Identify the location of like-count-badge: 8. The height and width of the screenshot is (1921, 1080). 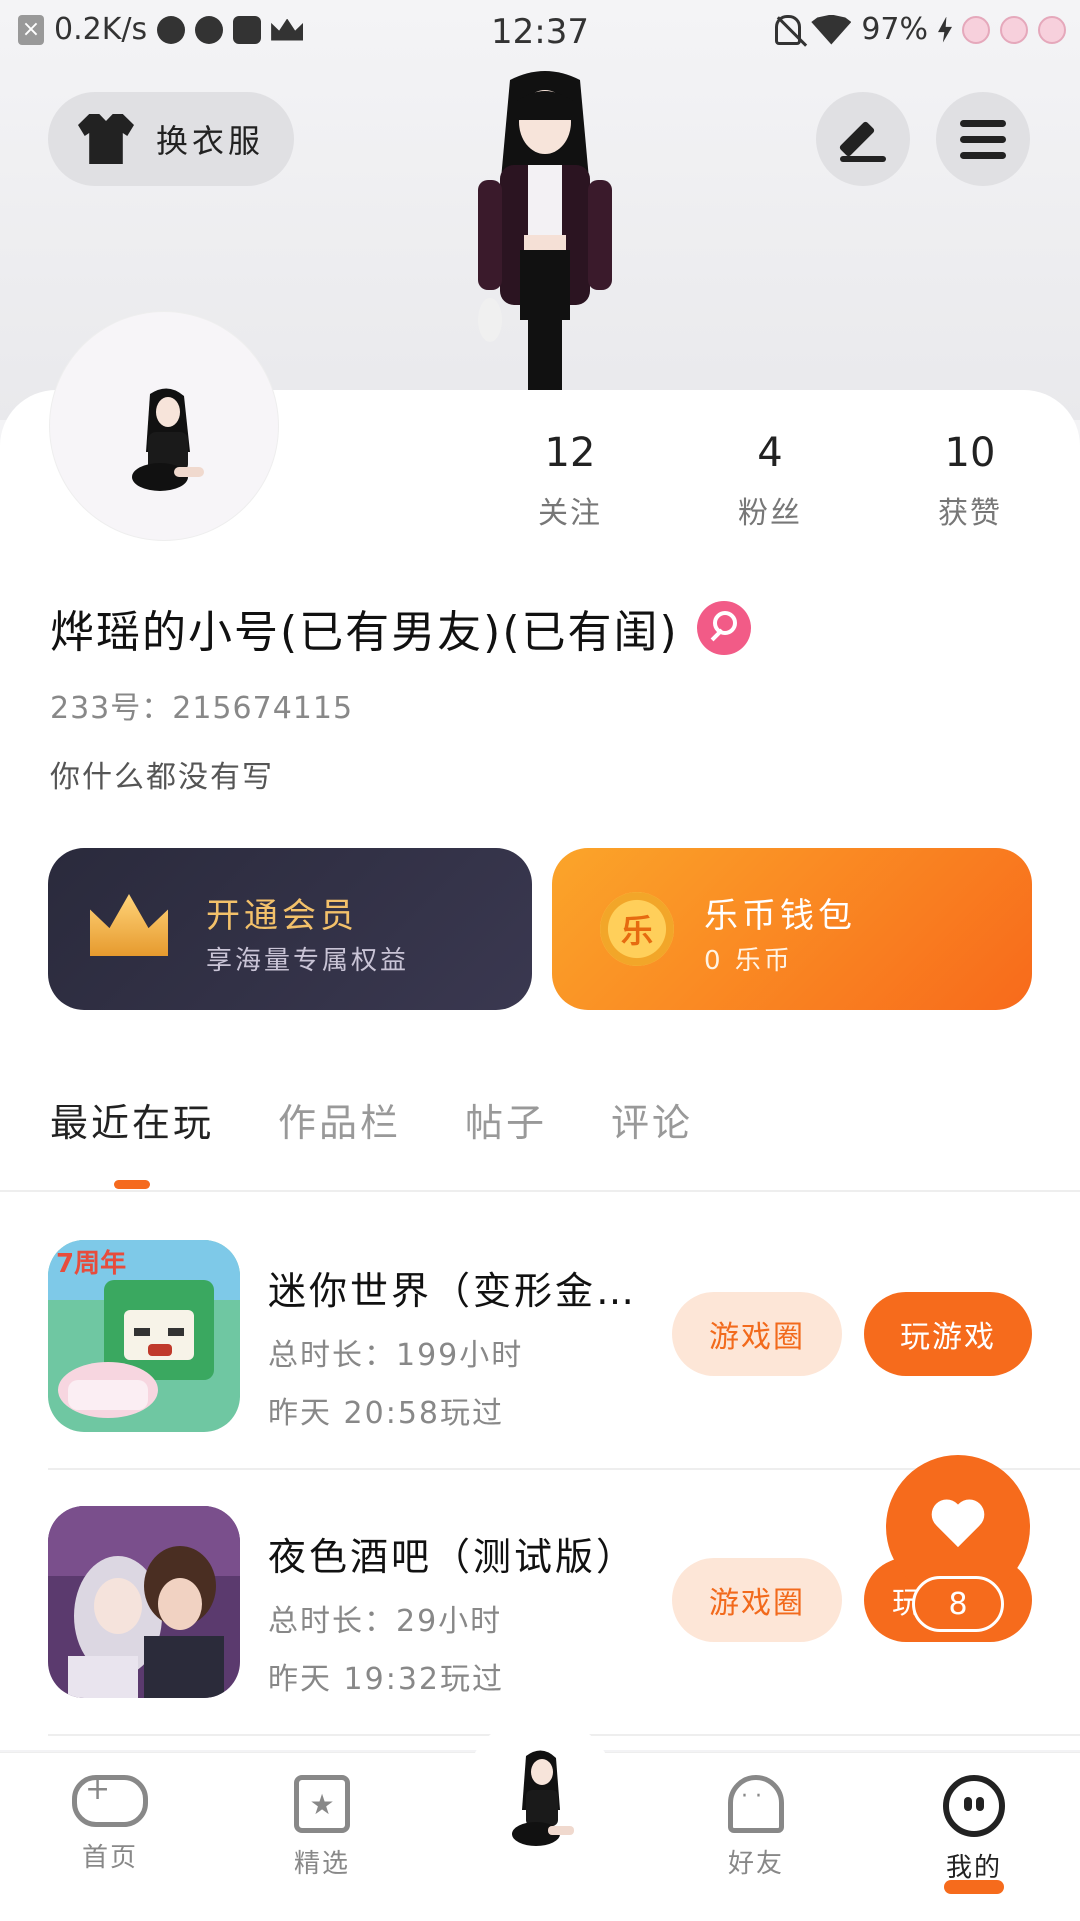
(958, 1604).